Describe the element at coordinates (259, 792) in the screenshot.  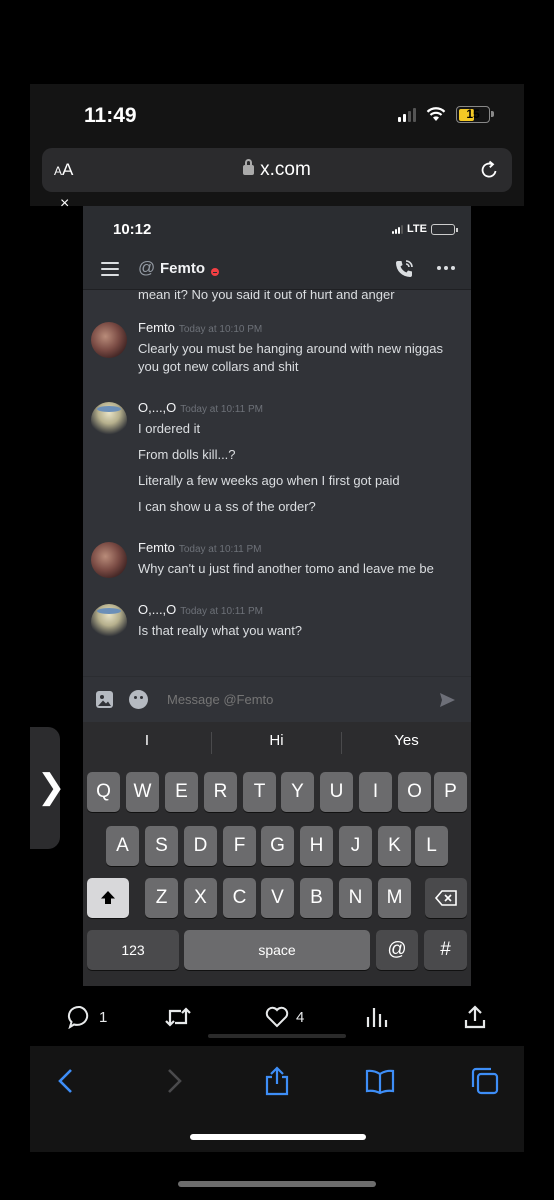
I see `key-t: T` at that location.